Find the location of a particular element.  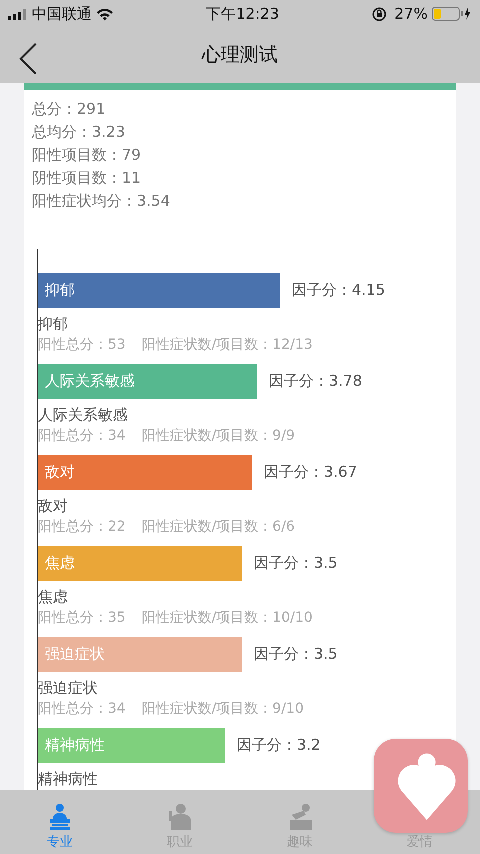

factor-label: 人际关系敏感 is located at coordinates (83, 415).